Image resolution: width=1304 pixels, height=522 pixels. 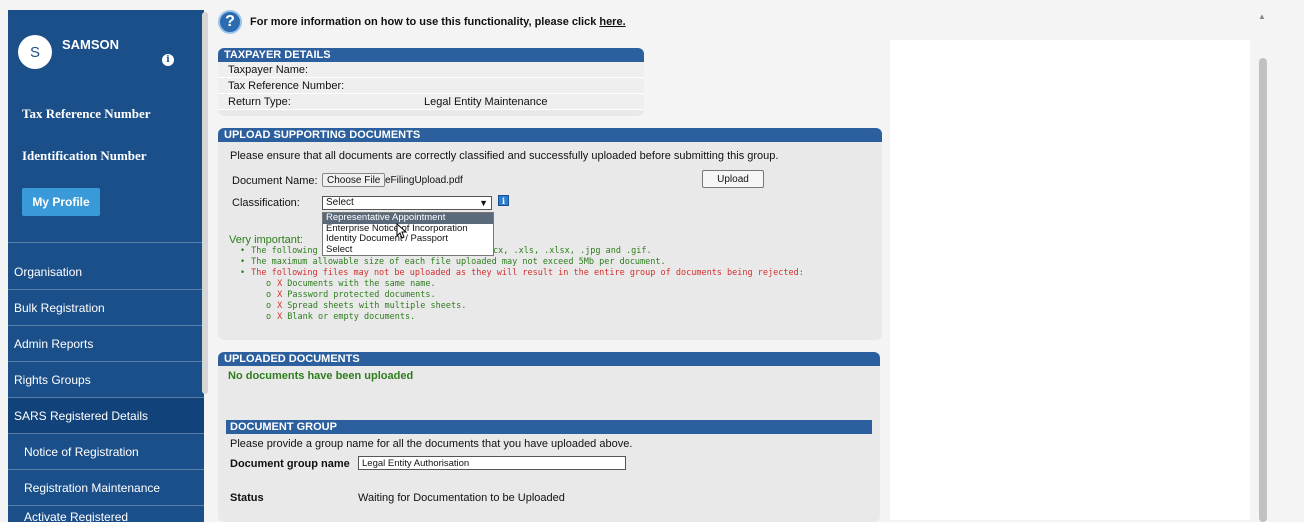 I want to click on sidebar-item-bulk-registration: Bulk Registration, so click(x=106, y=308).